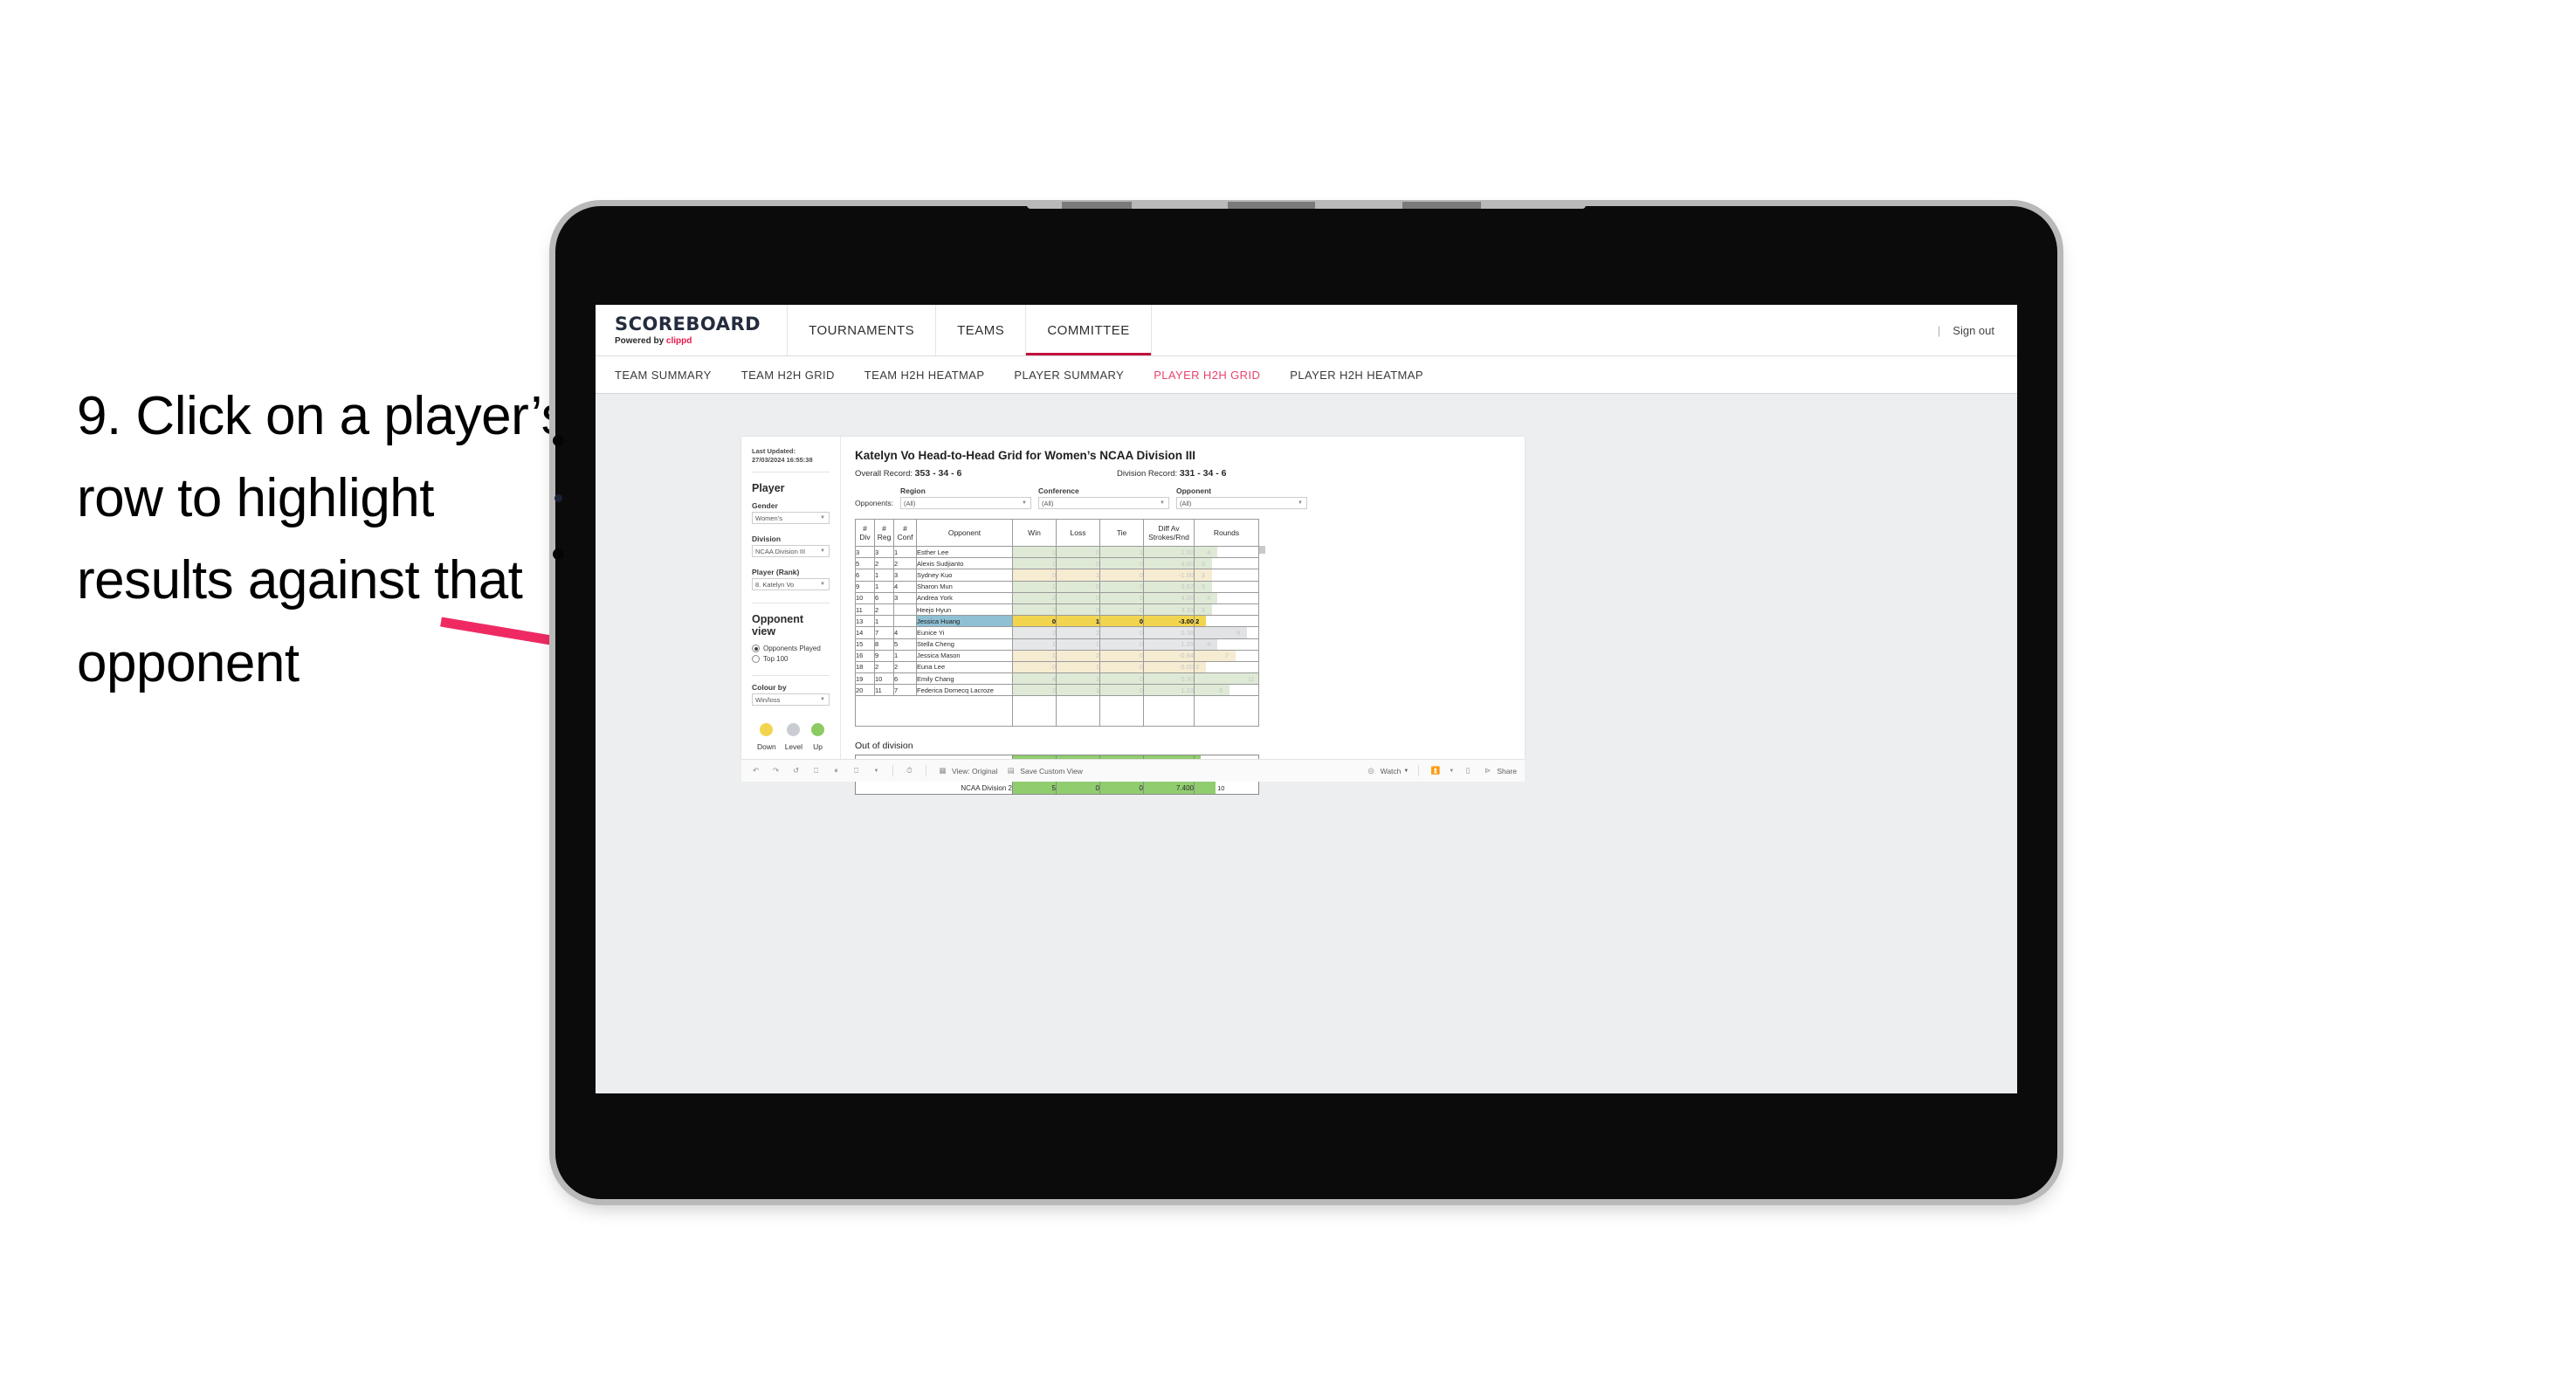 The width and height of the screenshot is (2576, 1386). I want to click on table-row: 5 2 2 Alexis Sudjianto 1 0 0 4.00 3, so click(1057, 563).